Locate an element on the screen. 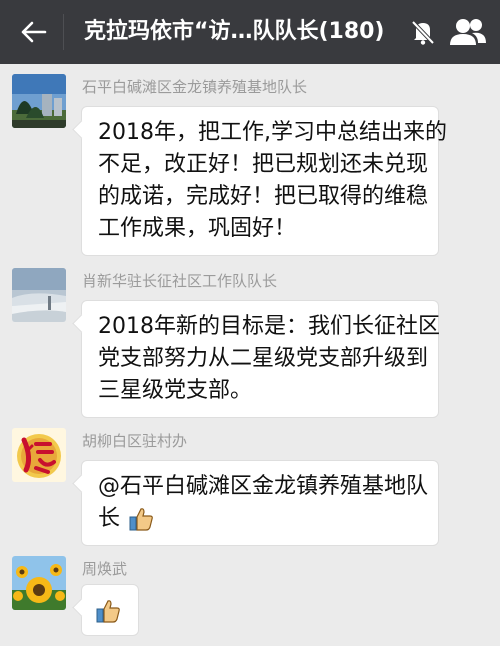 The image size is (500, 646). message-line: 长 is located at coordinates (261, 519).